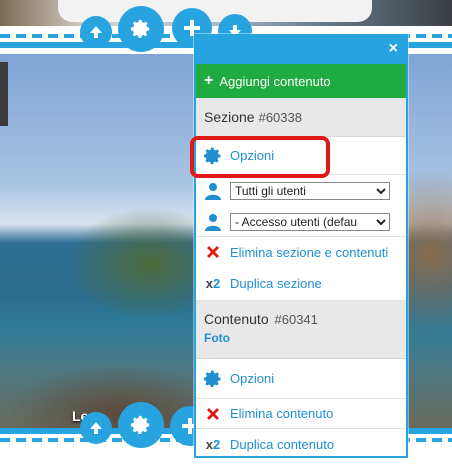 The height and width of the screenshot is (476, 452). I want to click on plus-icon: +, so click(209, 80).